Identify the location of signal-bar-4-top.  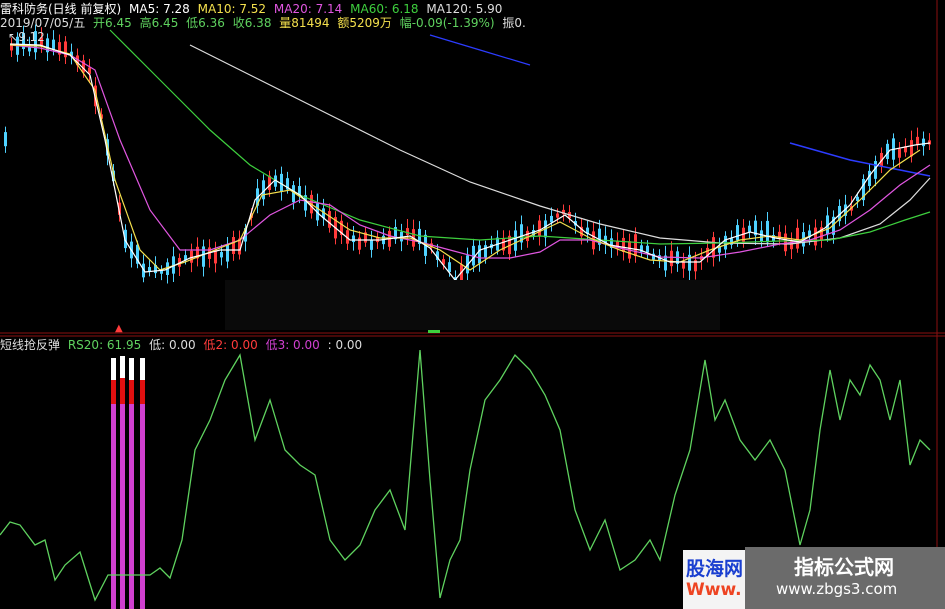
(142, 392).